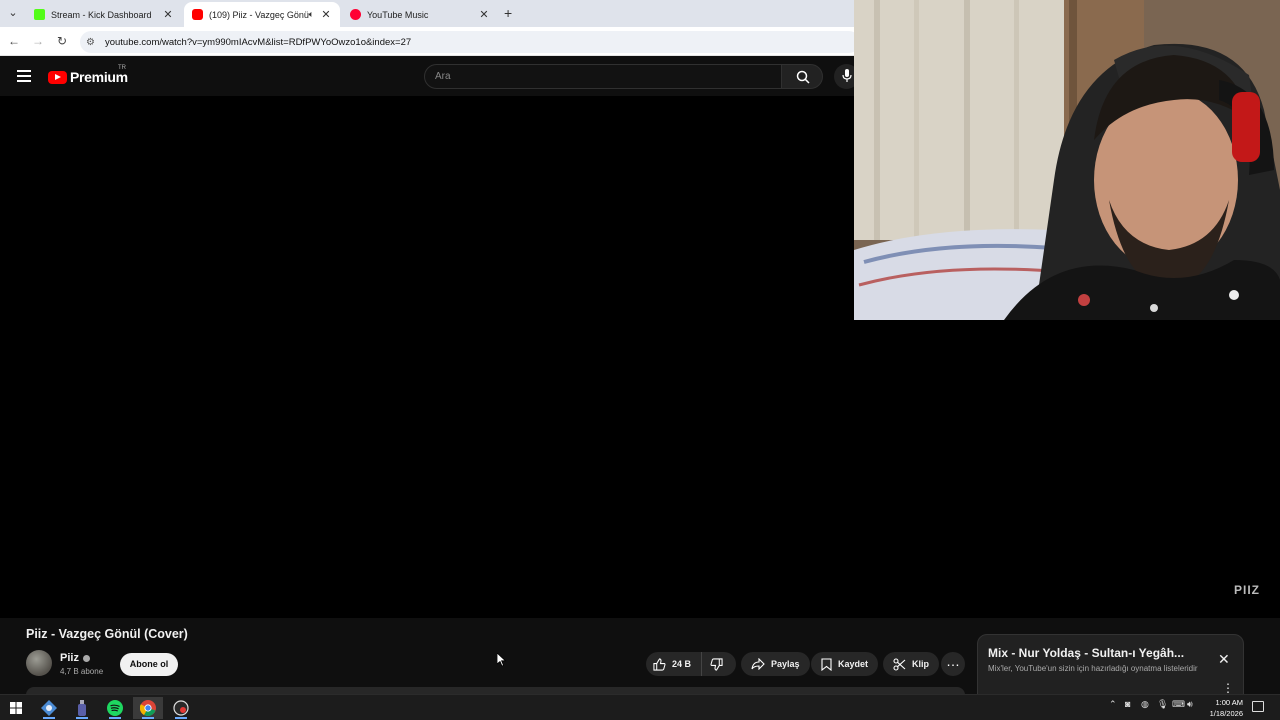 This screenshot has width=1280, height=720. Describe the element at coordinates (197, 14) in the screenshot. I see `youtube-icon` at that location.